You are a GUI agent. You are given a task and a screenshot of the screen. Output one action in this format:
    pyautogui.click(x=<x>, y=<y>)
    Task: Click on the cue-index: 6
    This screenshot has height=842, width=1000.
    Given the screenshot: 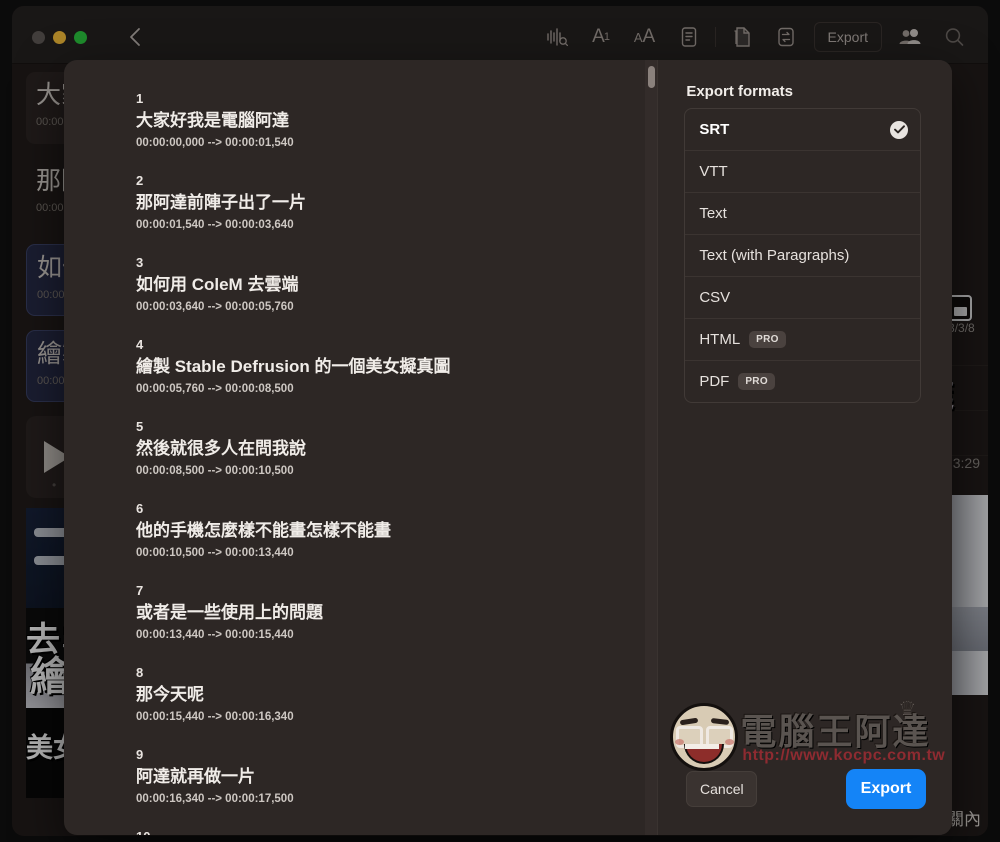 What is the action you would take?
    pyautogui.click(x=140, y=508)
    